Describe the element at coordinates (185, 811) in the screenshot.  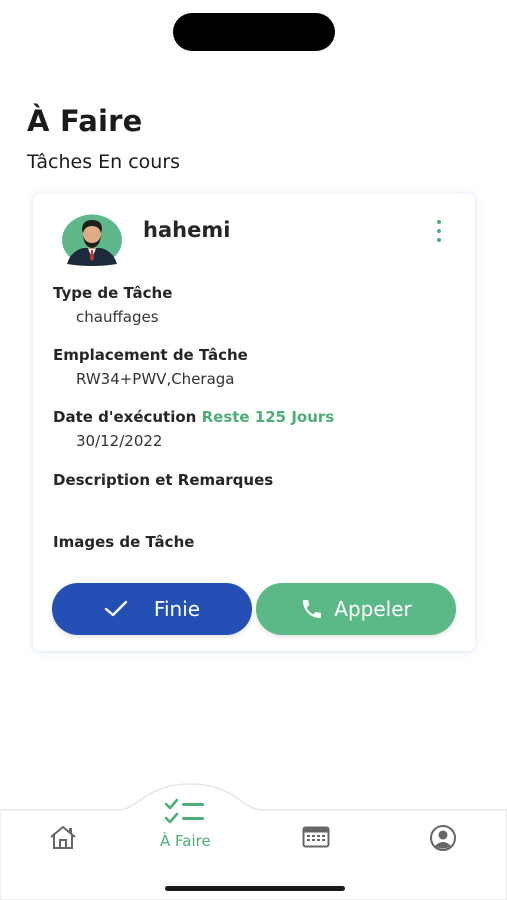
I see `checklist-icon` at that location.